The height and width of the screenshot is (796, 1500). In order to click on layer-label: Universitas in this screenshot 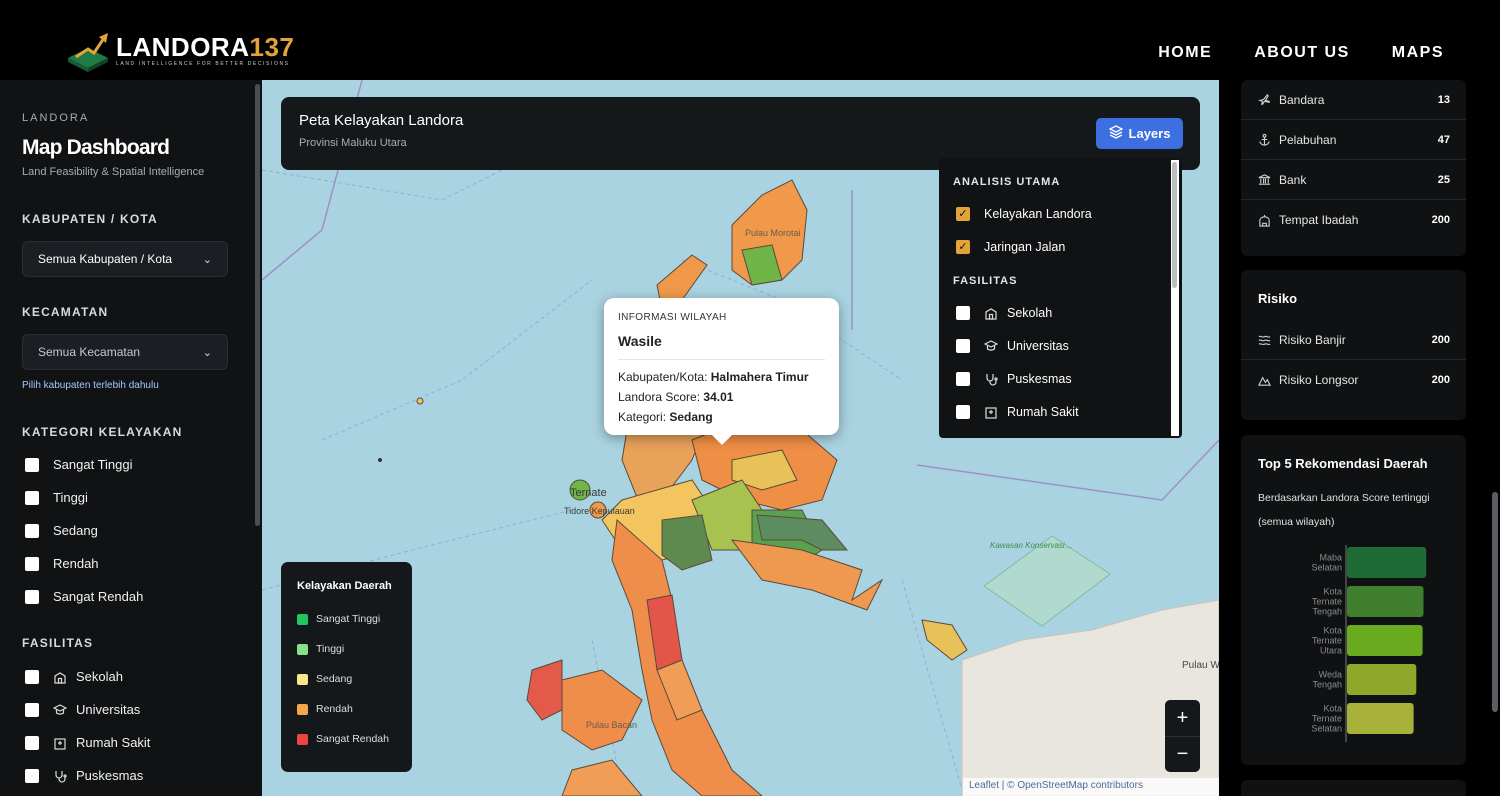, I will do `click(1038, 345)`.